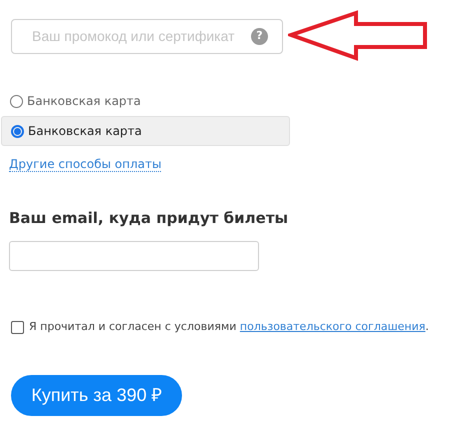 This screenshot has height=430, width=470. I want to click on other-payment-link: Другие способы оплаты, so click(85, 164).